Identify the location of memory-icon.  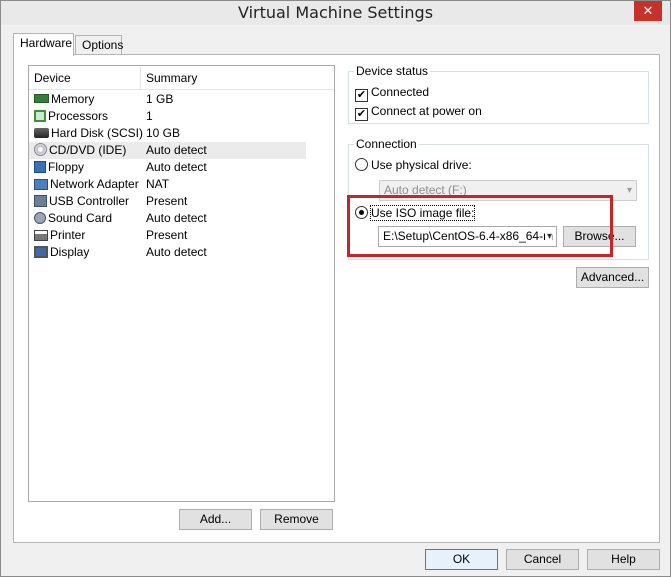
(41, 98).